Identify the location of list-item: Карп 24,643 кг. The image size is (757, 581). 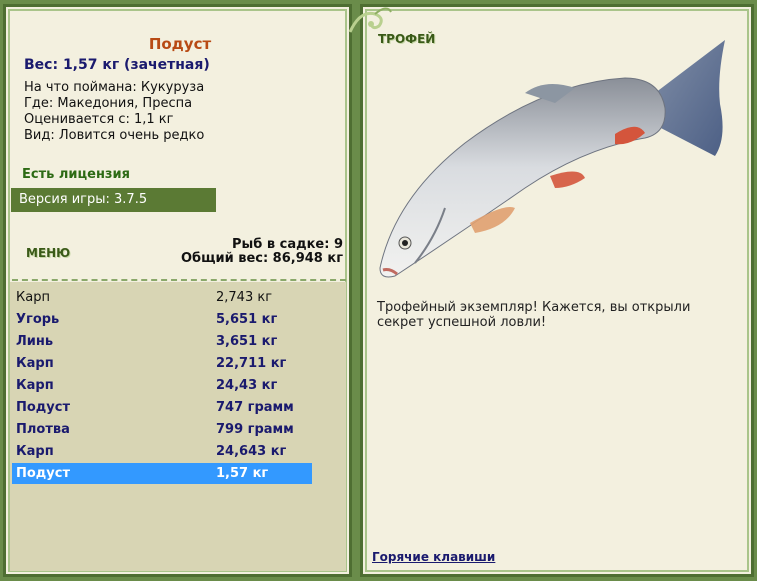
(162, 451).